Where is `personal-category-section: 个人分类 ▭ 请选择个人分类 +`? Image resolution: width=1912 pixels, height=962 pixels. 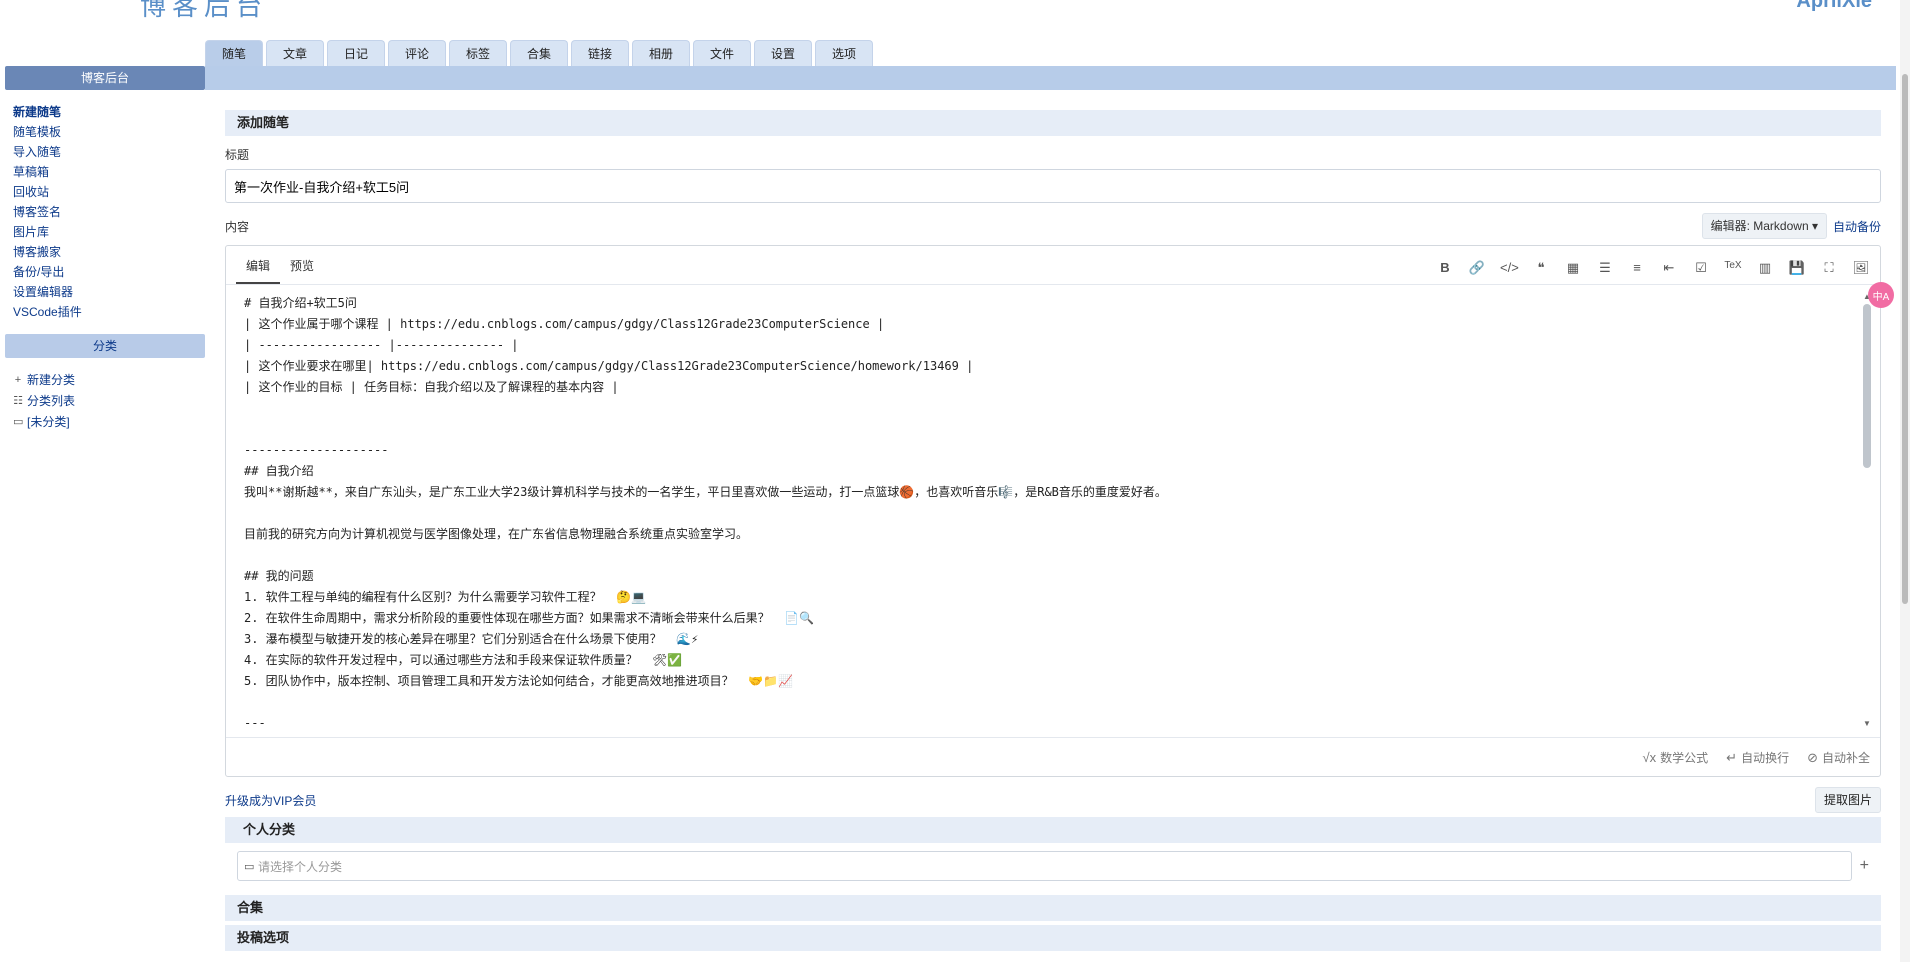 personal-category-section: 个人分类 ▭ 请选择个人分类 + is located at coordinates (1053, 849).